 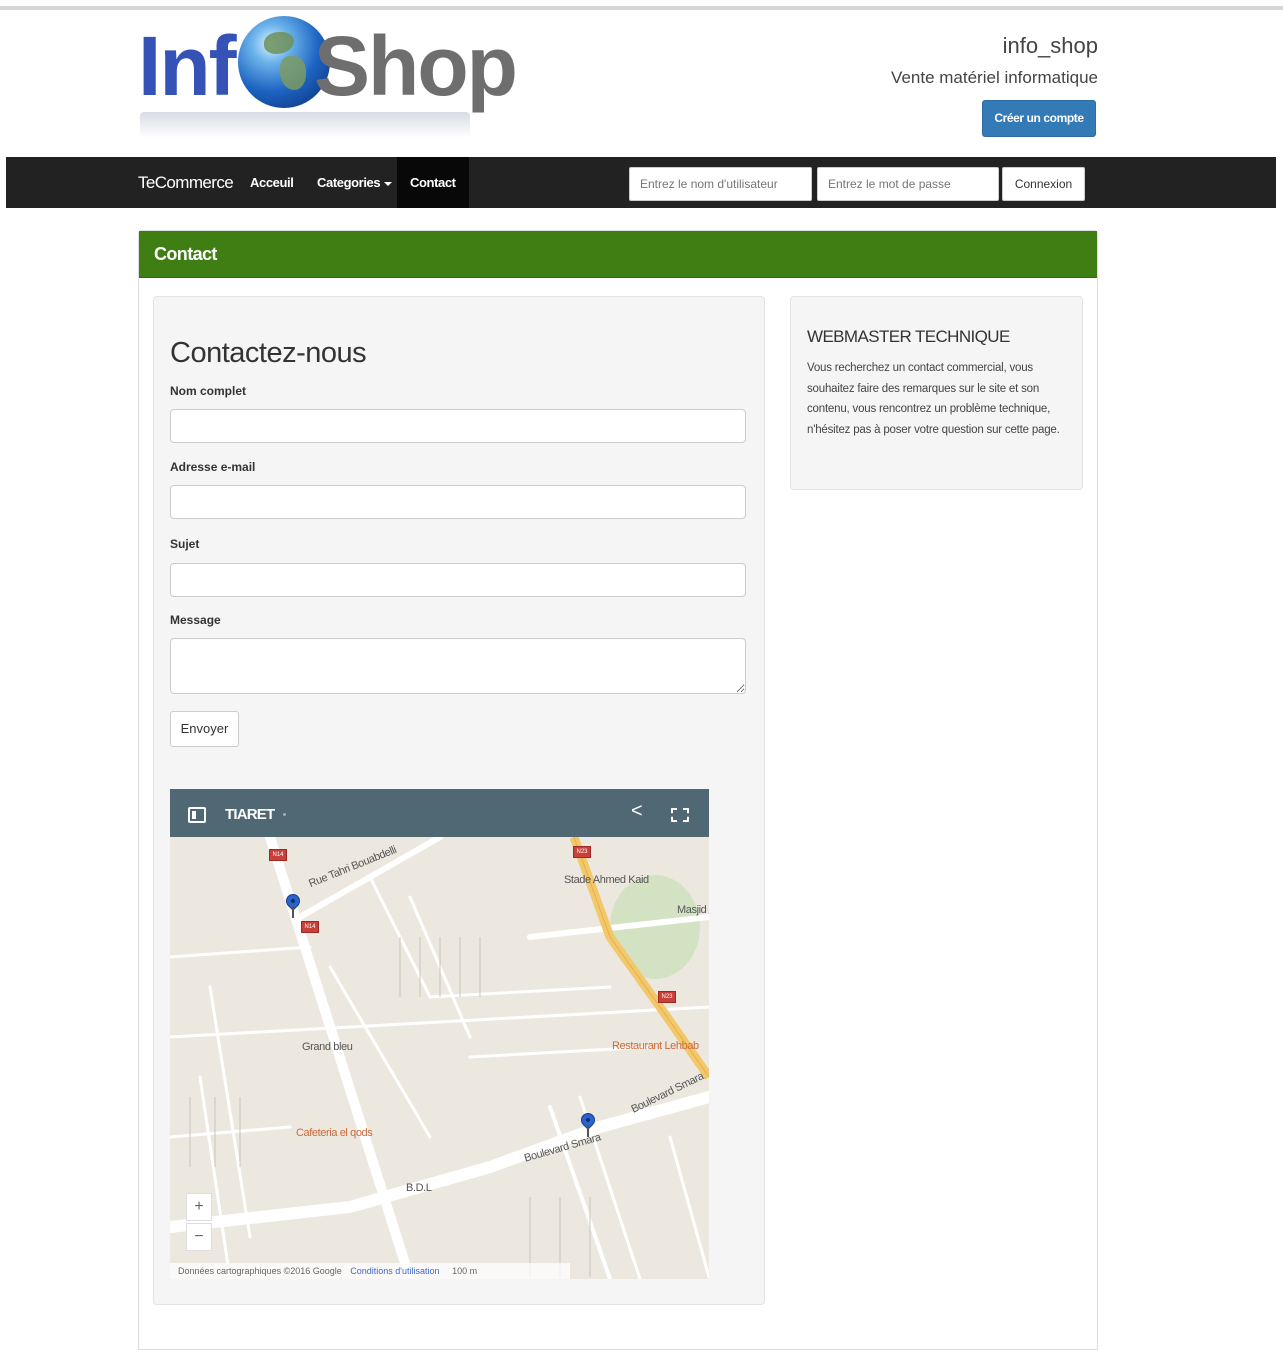 I want to click on map-title: TIARET, so click(x=250, y=814).